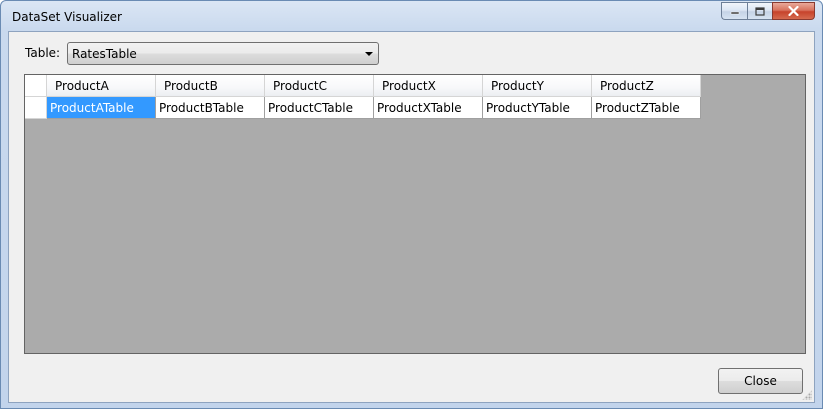 The width and height of the screenshot is (825, 411). I want to click on close-window-button, so click(793, 11).